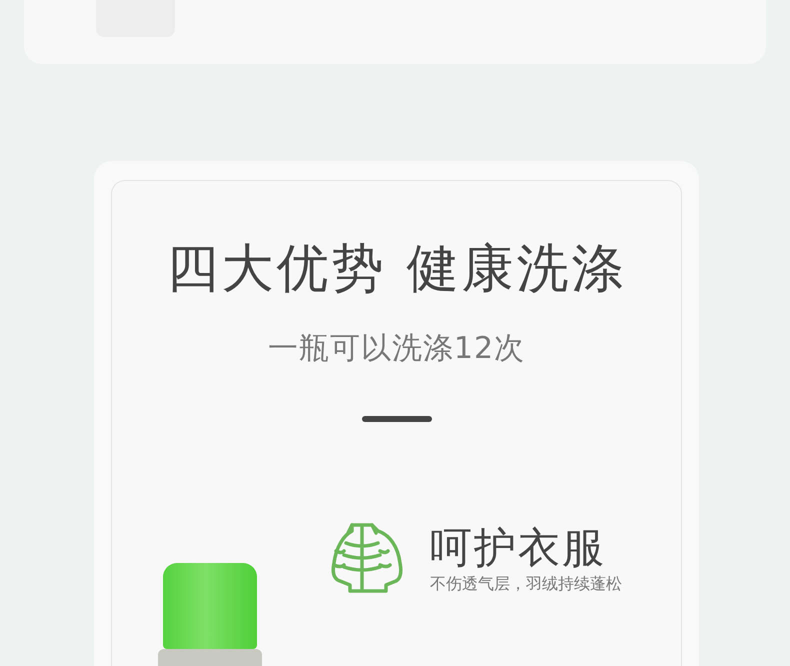 This screenshot has width=790, height=666. I want to click on divider-bar, so click(397, 419).